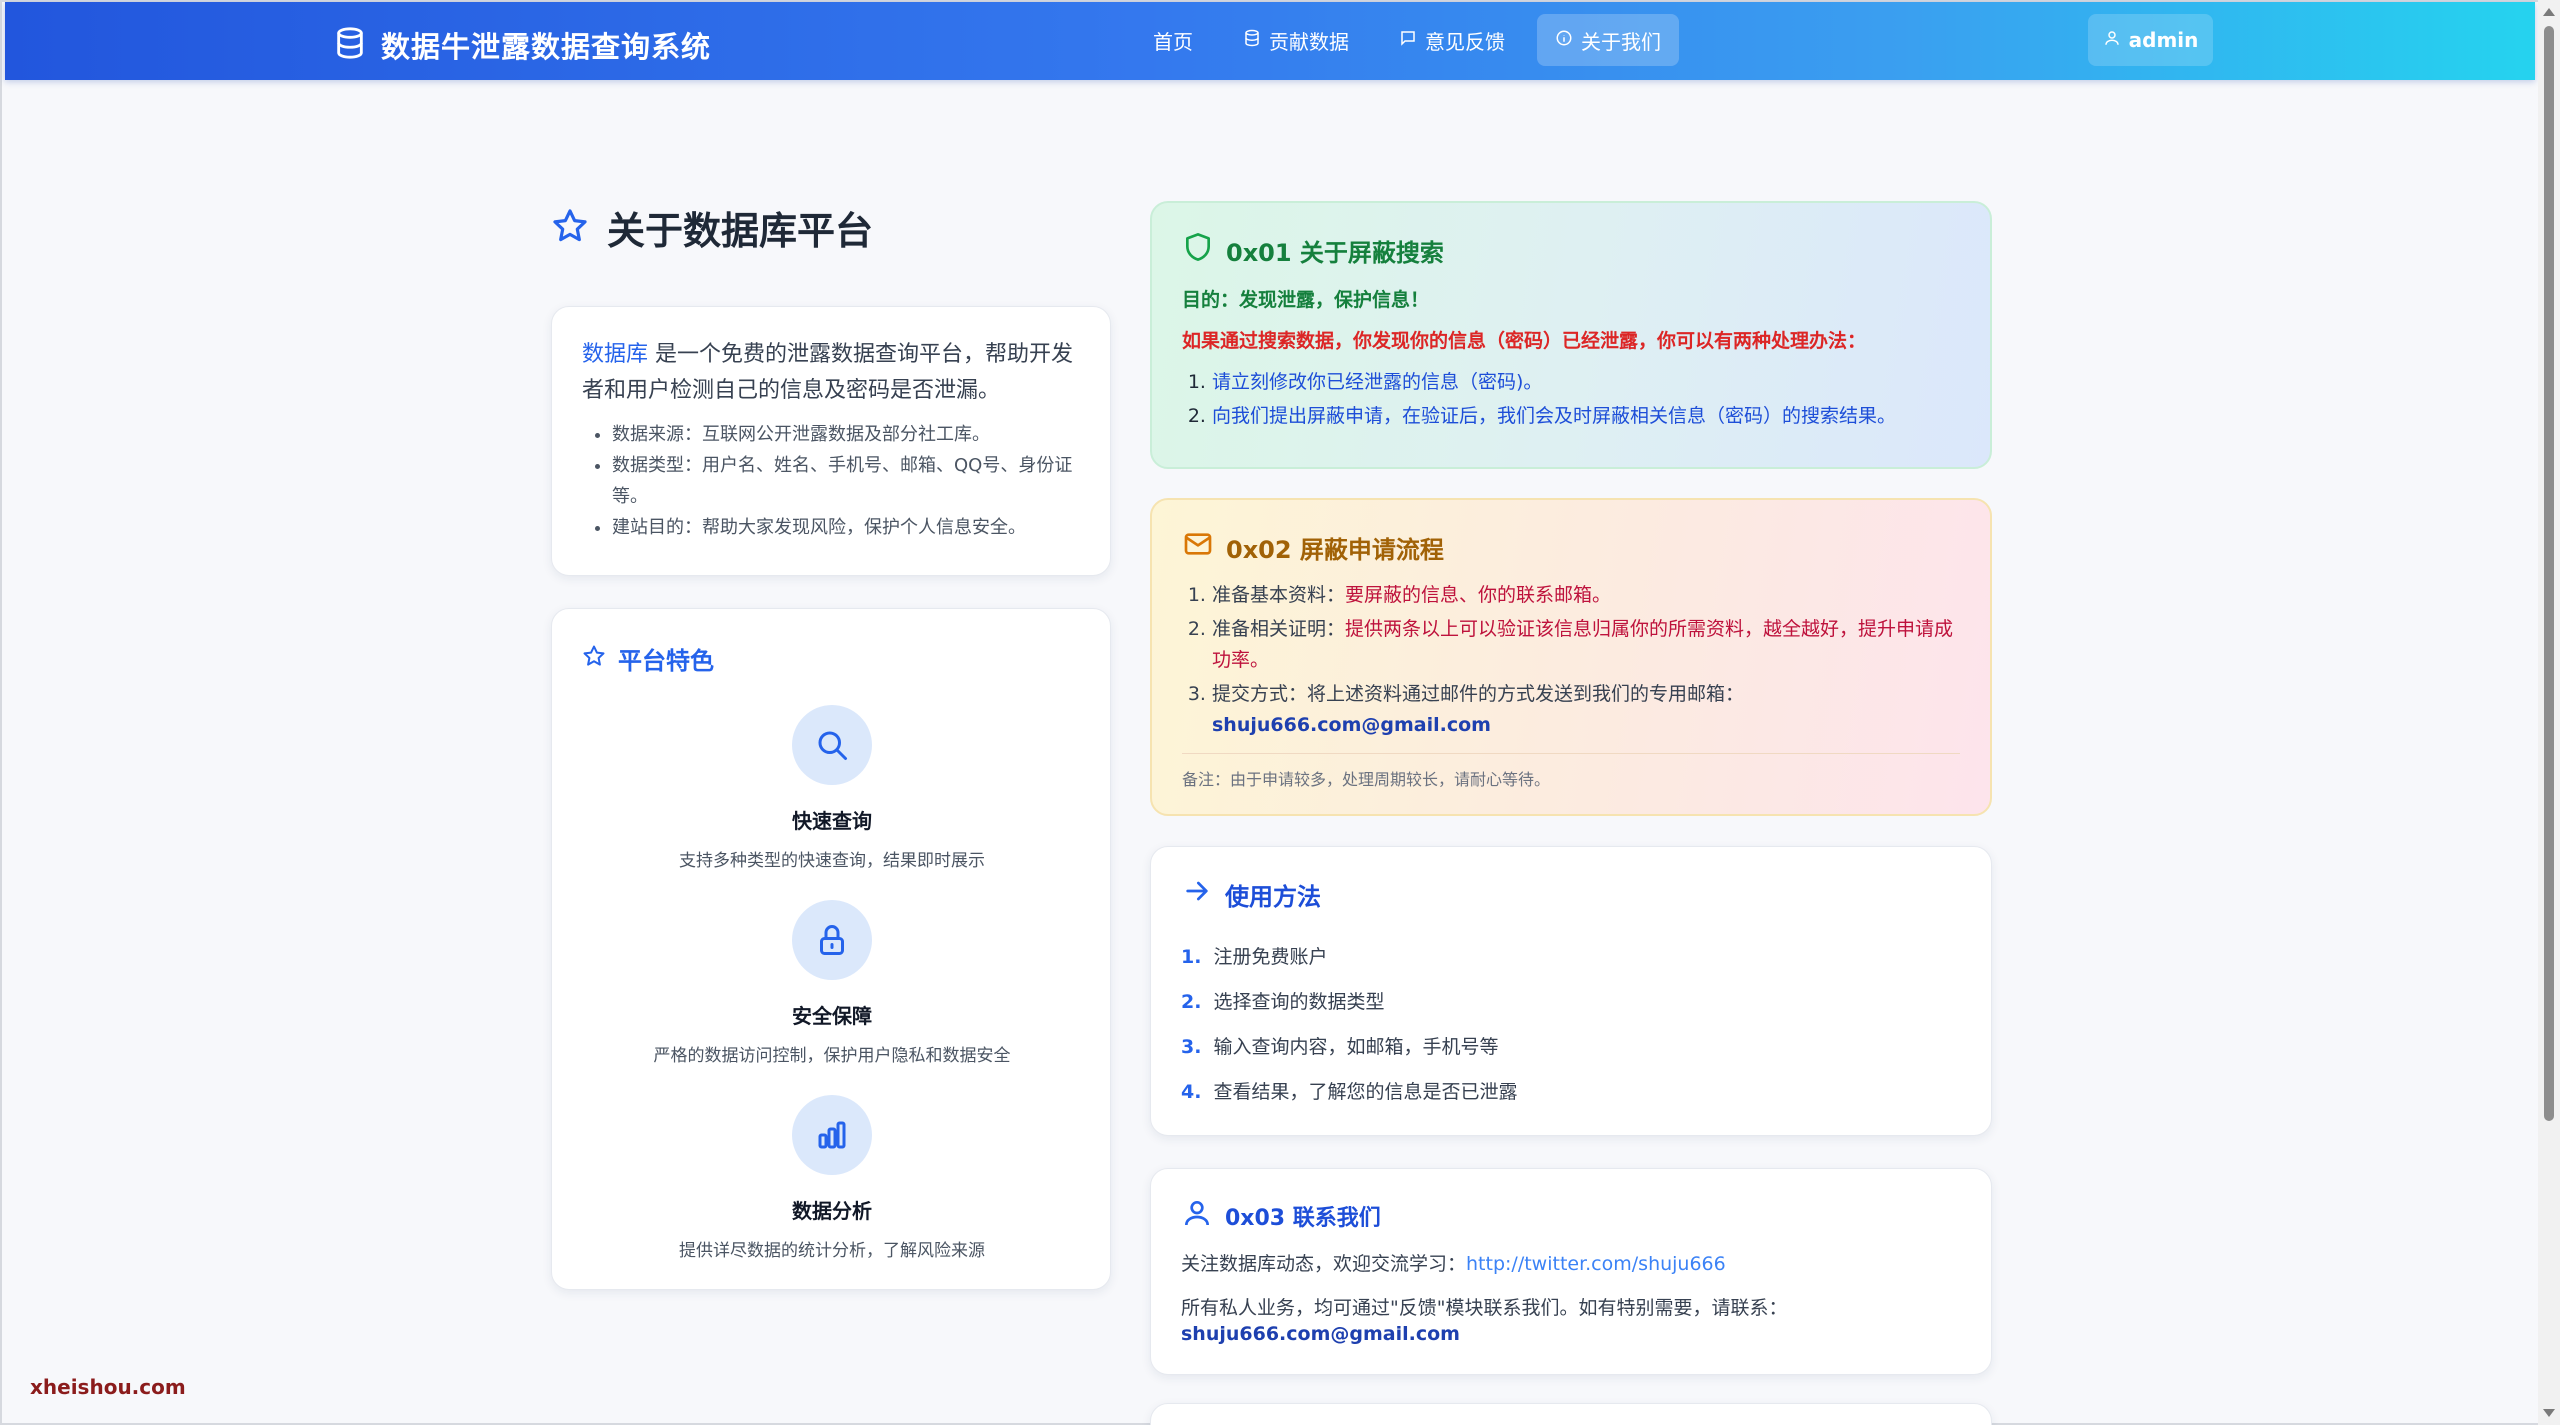 The image size is (2560, 1425). I want to click on intro-highlight: 数据库, so click(615, 354).